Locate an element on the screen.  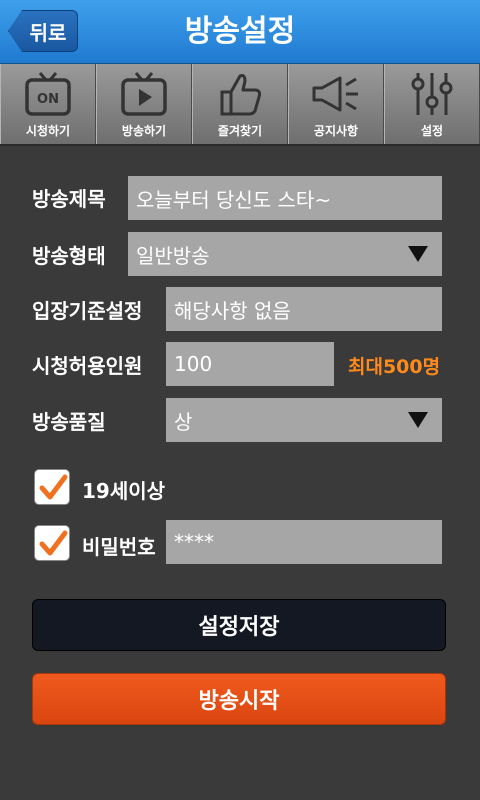
tab-settings: 설정 is located at coordinates (432, 104).